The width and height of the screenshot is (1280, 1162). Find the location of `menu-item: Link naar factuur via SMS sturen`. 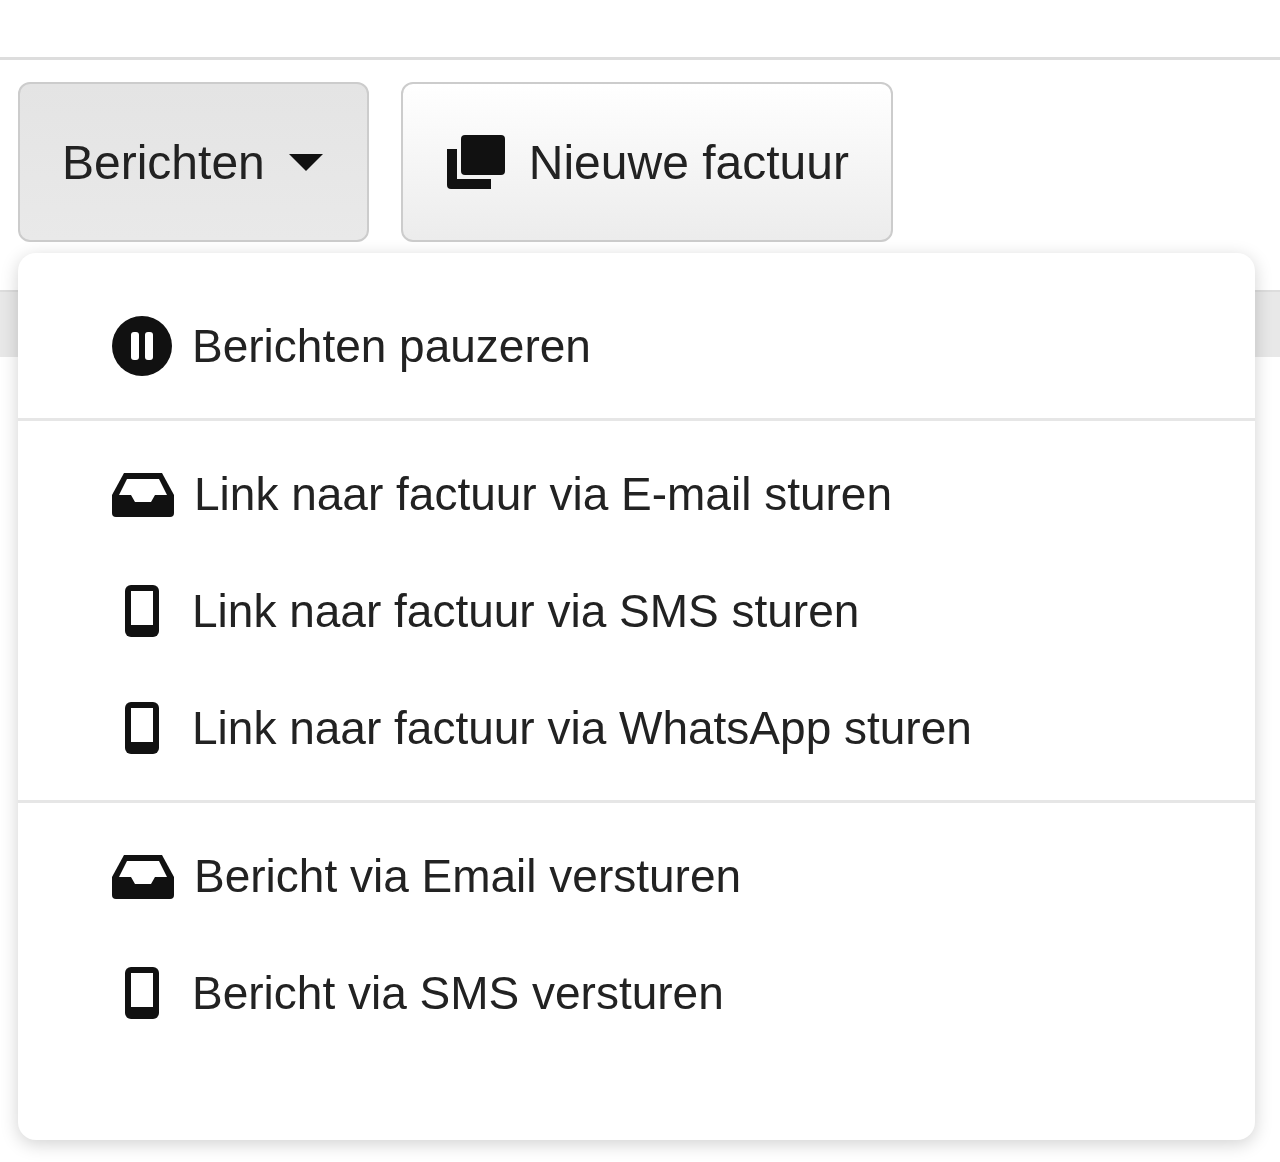

menu-item: Link naar factuur via SMS sturen is located at coordinates (636, 610).